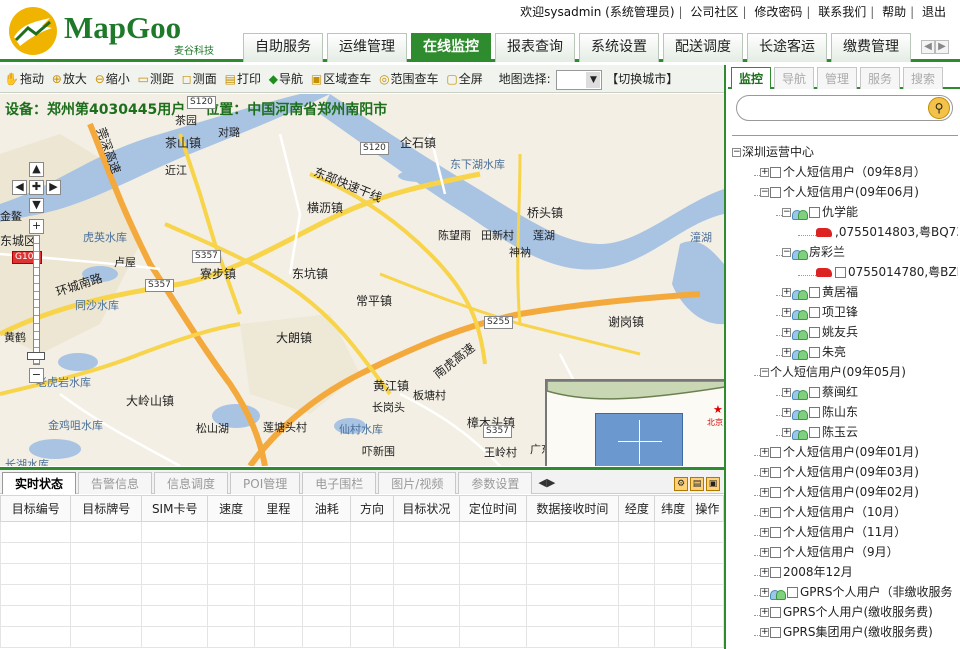 This screenshot has width=960, height=649. Describe the element at coordinates (106, 508) in the screenshot. I see `col-plate: 目标牌号` at that location.